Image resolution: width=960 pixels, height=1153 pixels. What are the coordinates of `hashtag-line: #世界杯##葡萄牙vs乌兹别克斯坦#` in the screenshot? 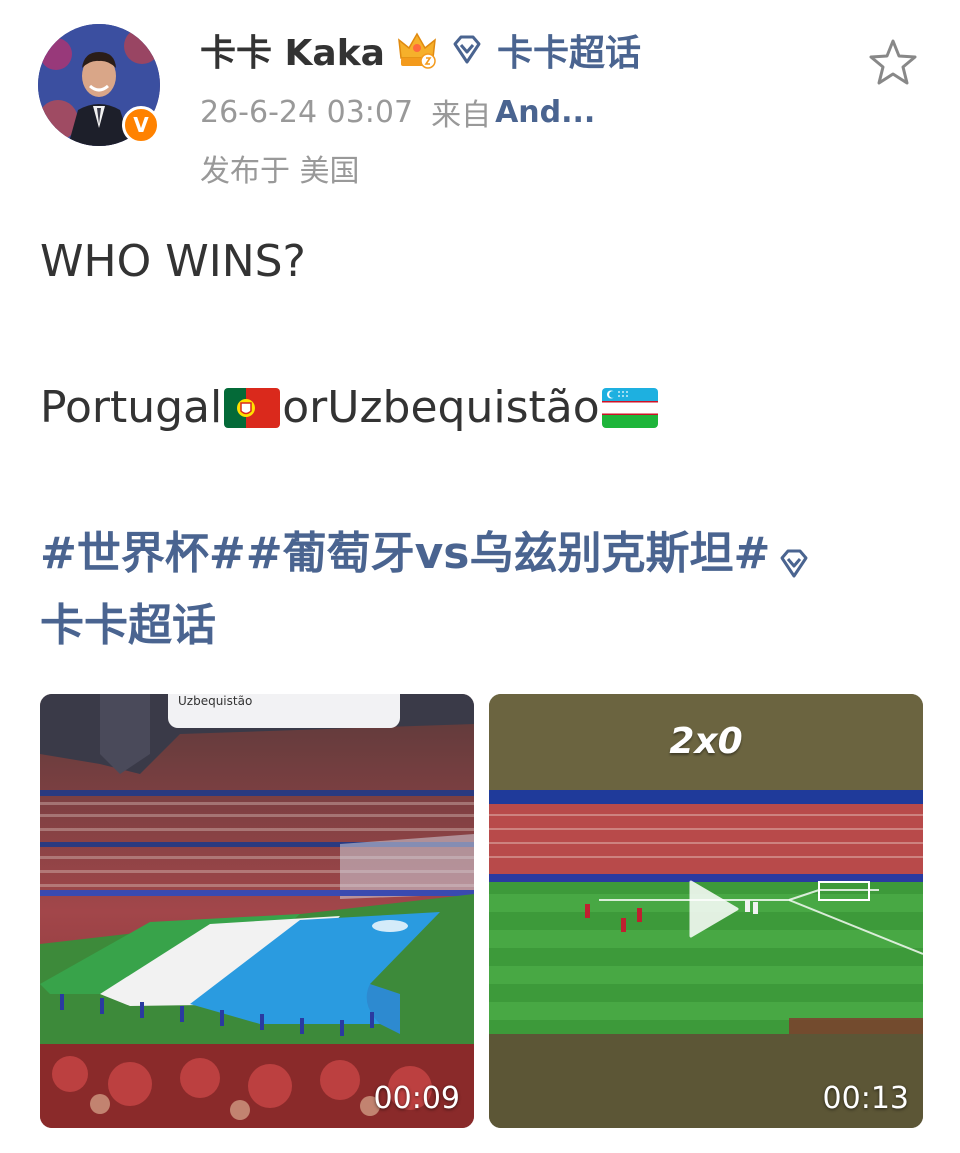 It's located at (480, 554).